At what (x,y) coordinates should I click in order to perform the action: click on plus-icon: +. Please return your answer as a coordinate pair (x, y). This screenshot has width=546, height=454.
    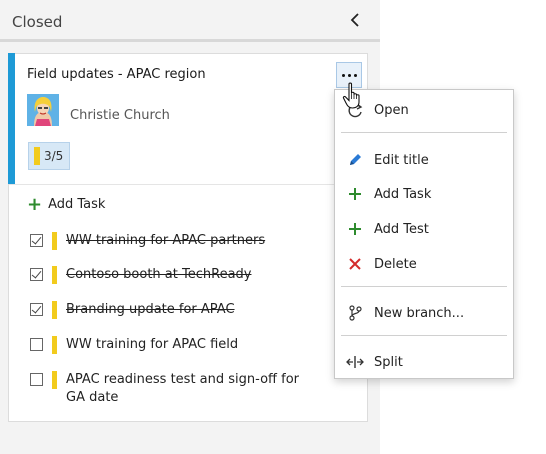
    Looking at the image, I should click on (35, 204).